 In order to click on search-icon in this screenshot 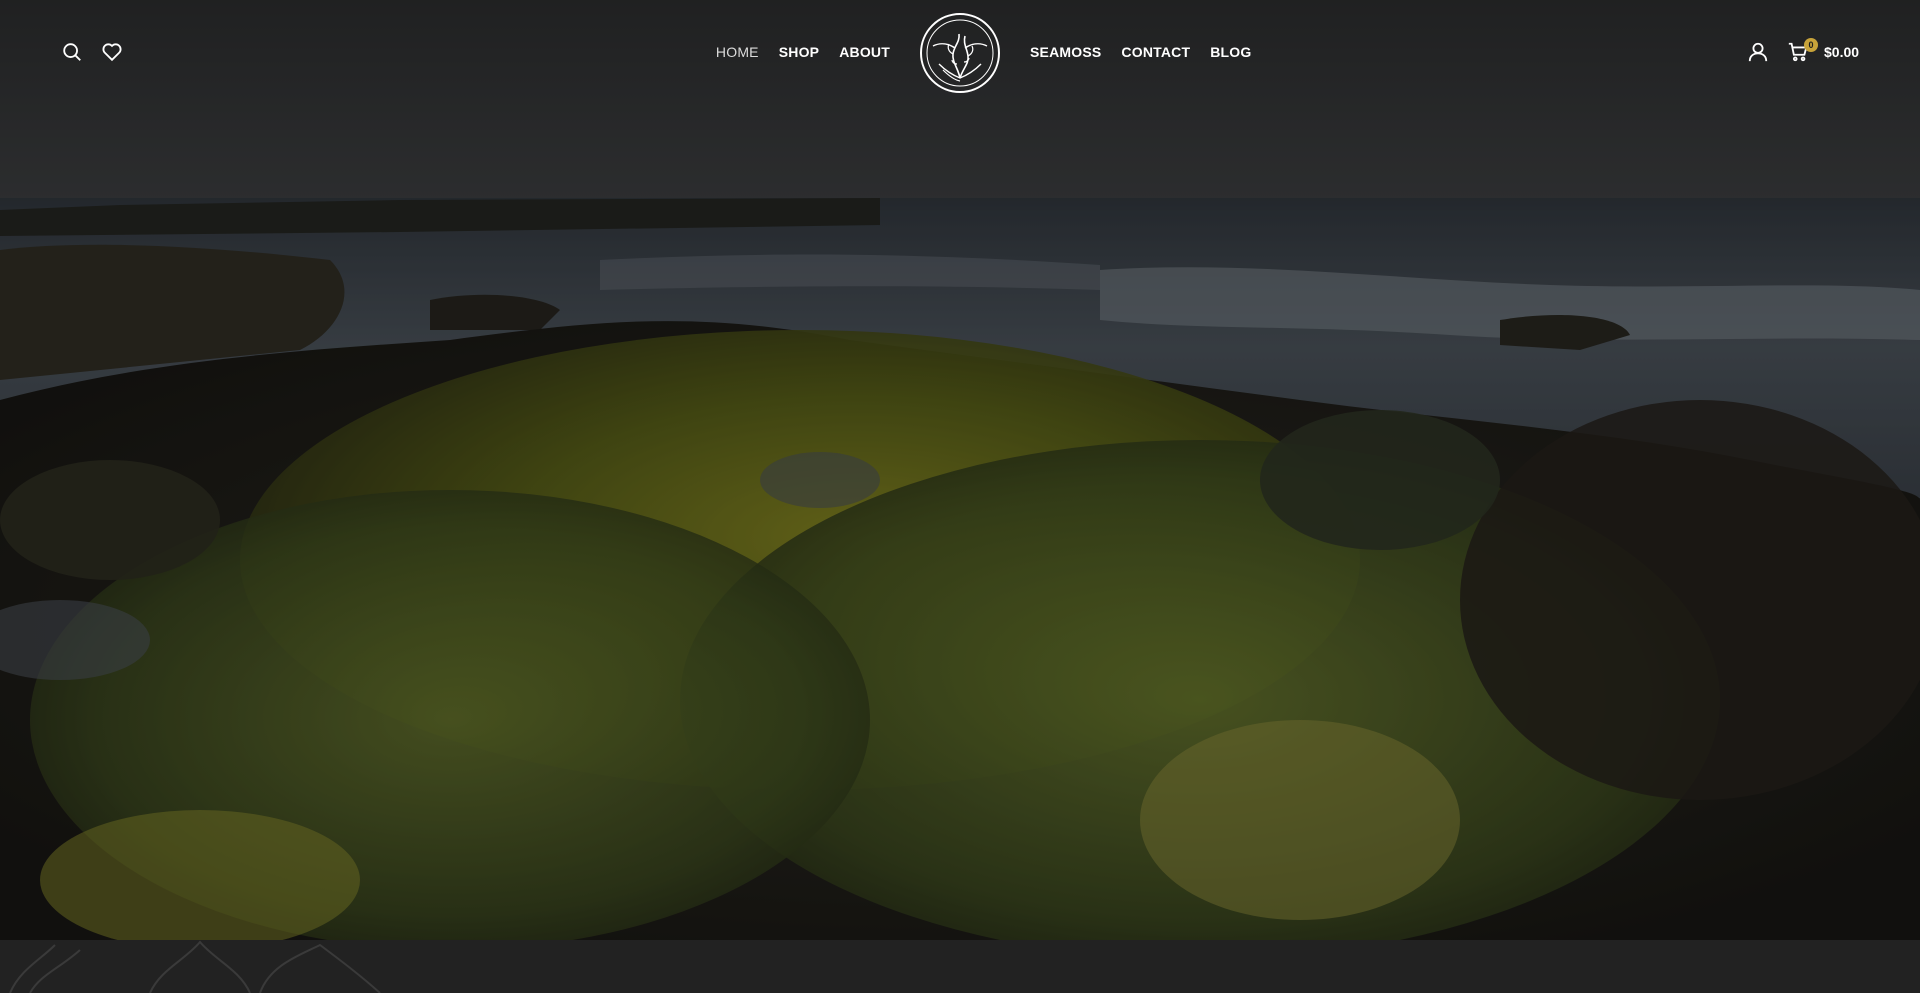, I will do `click(72, 52)`.